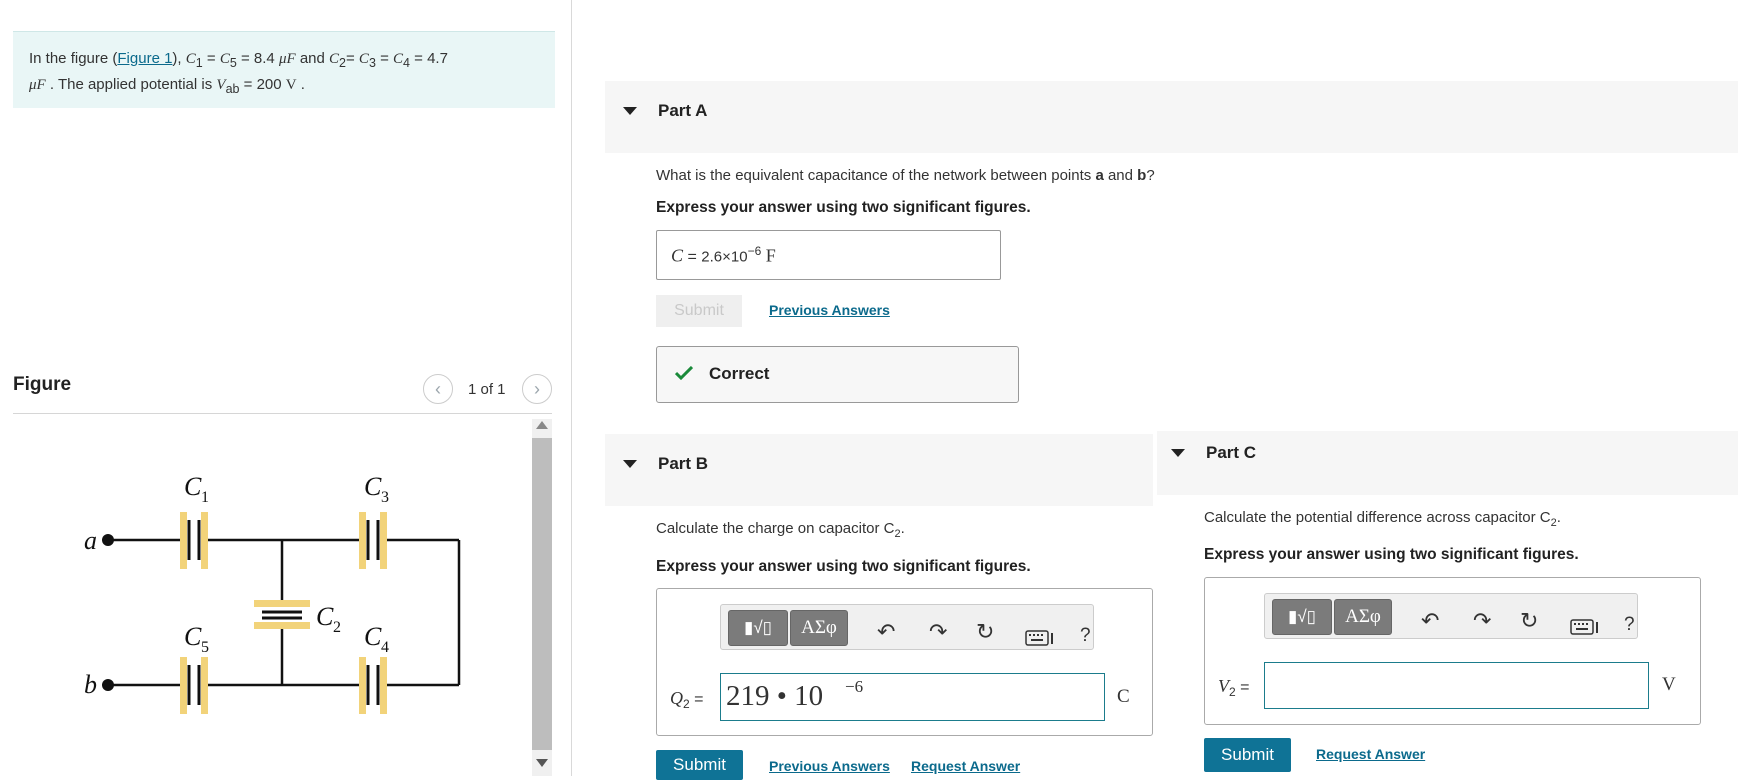  Describe the element at coordinates (699, 311) in the screenshot. I see `part-a-submit-button: Submit` at that location.